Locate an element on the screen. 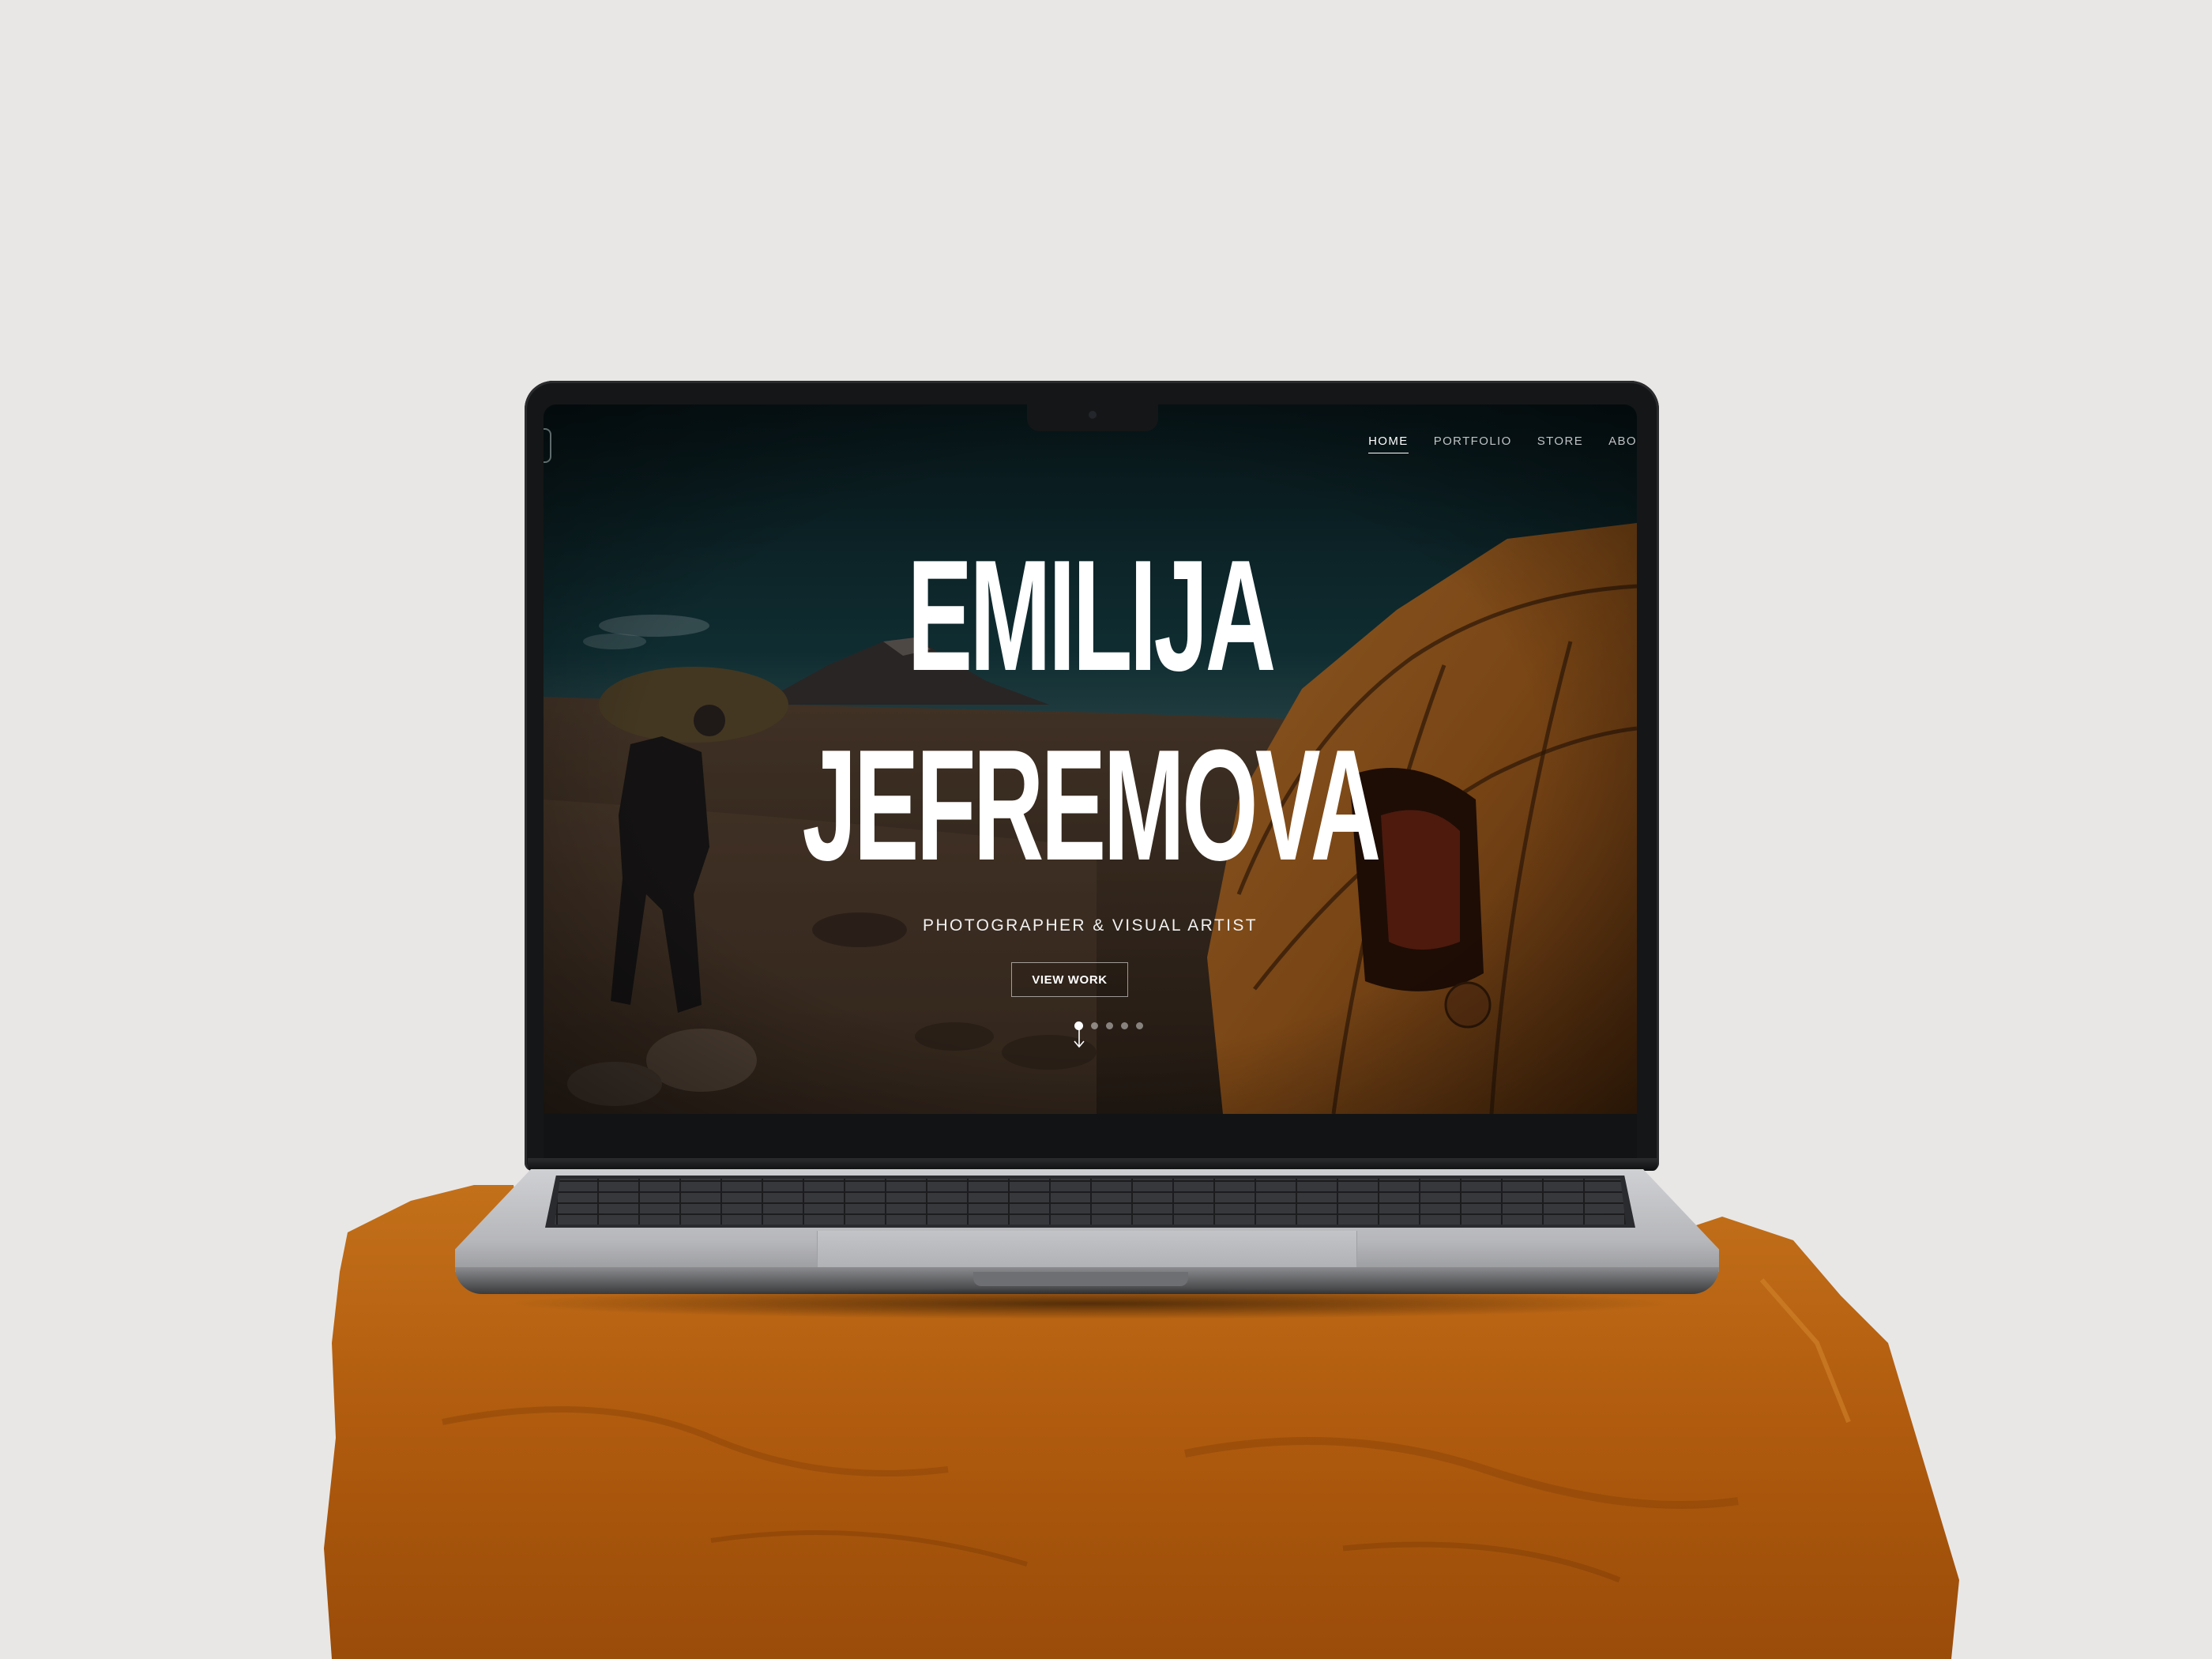 The image size is (2212, 1659). nav-item-about: ABO is located at coordinates (1622, 444).